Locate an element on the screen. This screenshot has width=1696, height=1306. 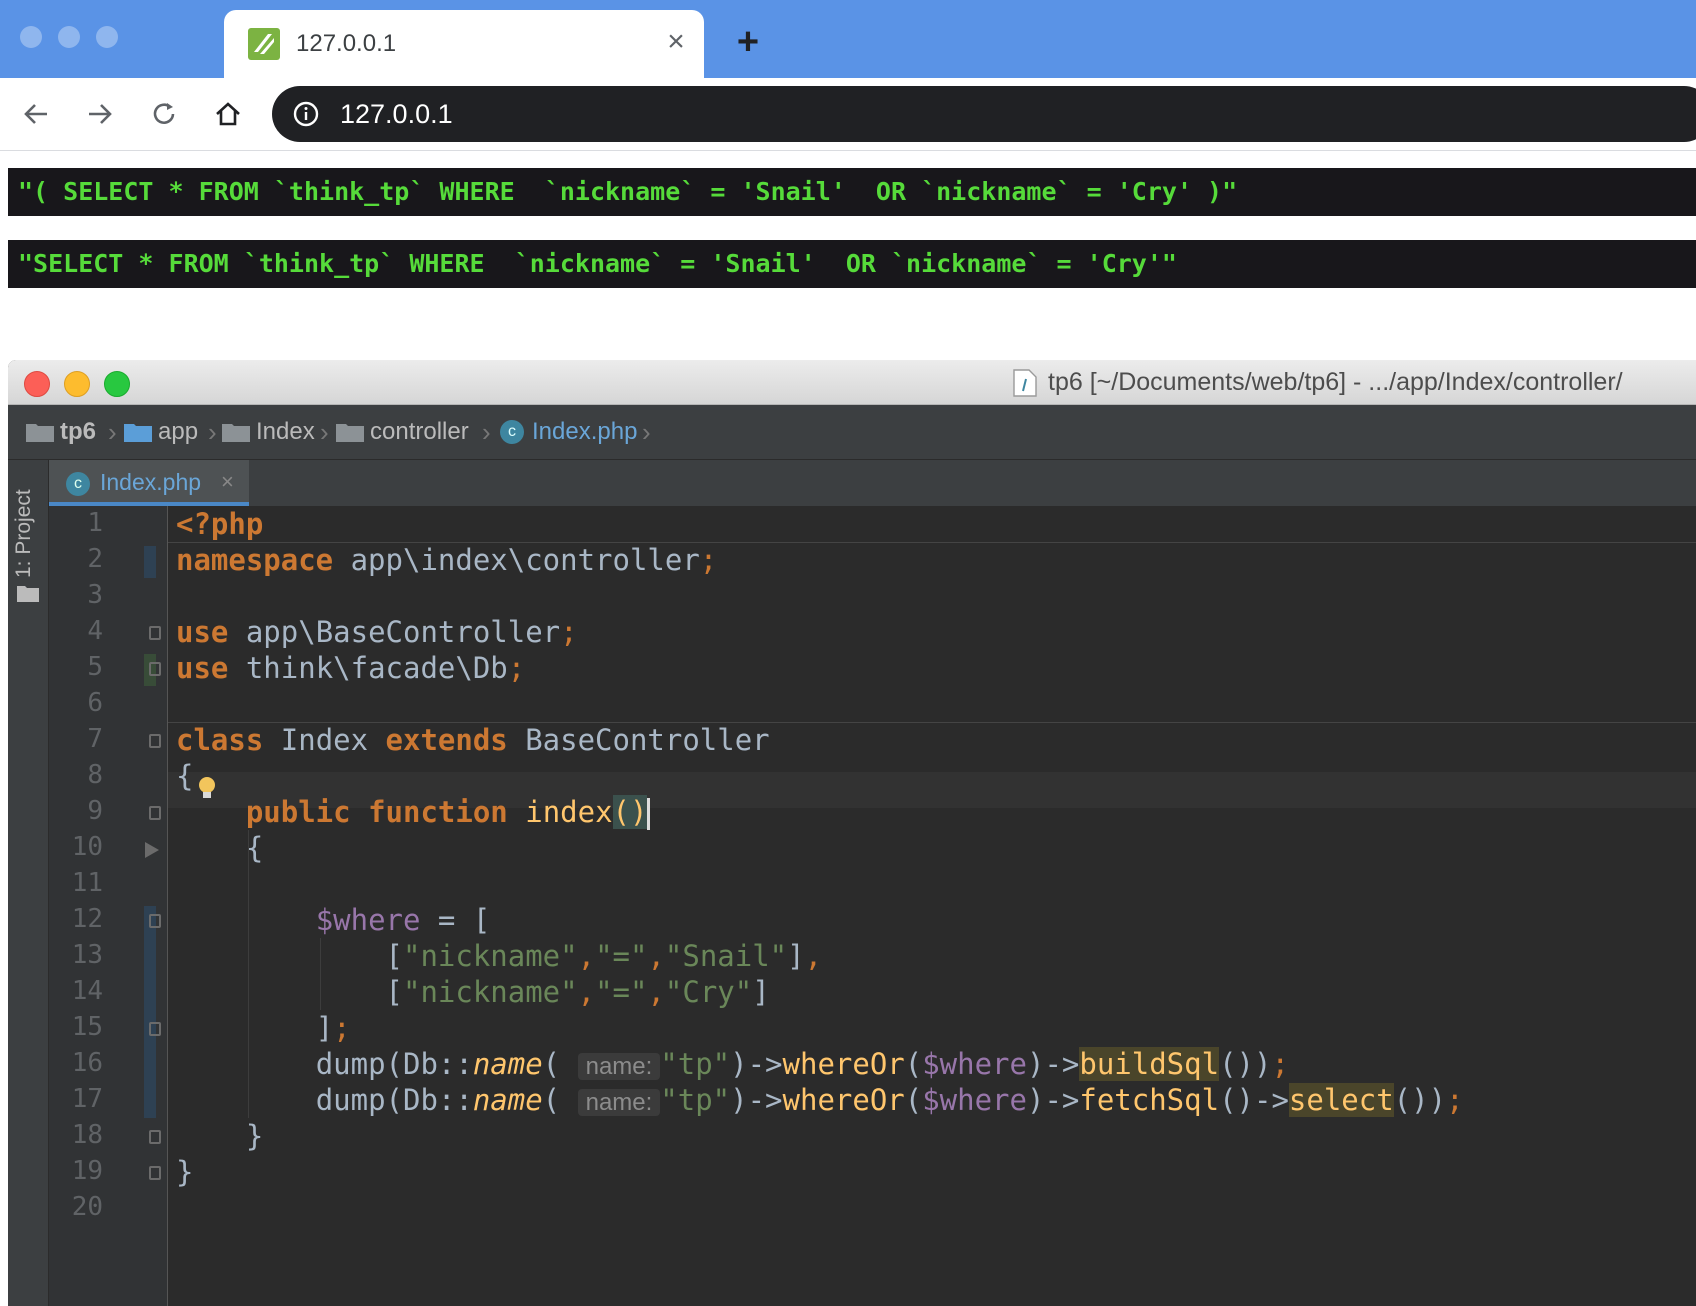
code-token: extends is located at coordinates (446, 740).